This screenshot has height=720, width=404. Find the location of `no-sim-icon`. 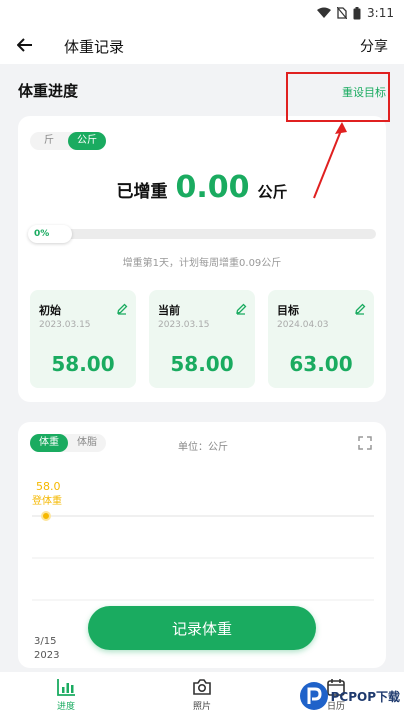

no-sim-icon is located at coordinates (342, 13).